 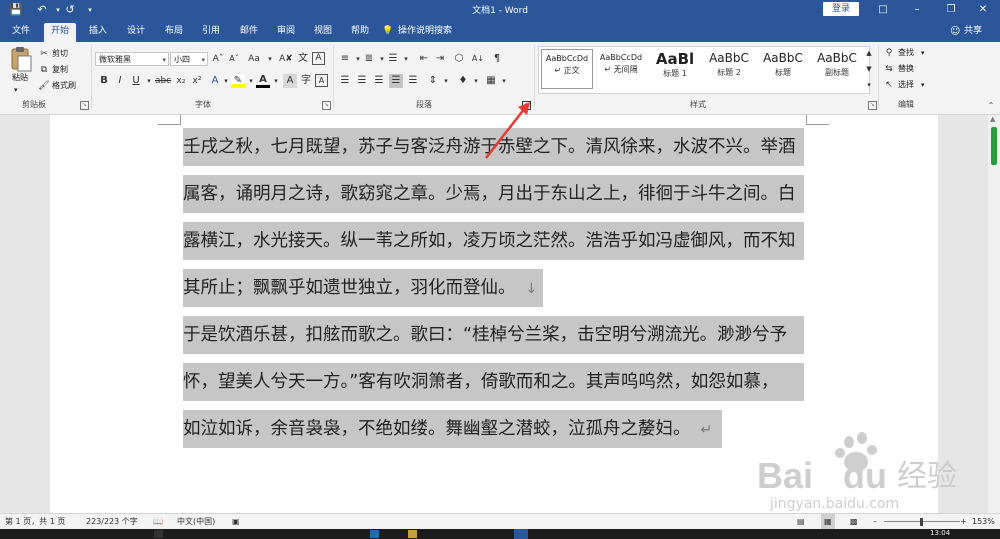 I want to click on select-icon: ↖, so click(x=889, y=85).